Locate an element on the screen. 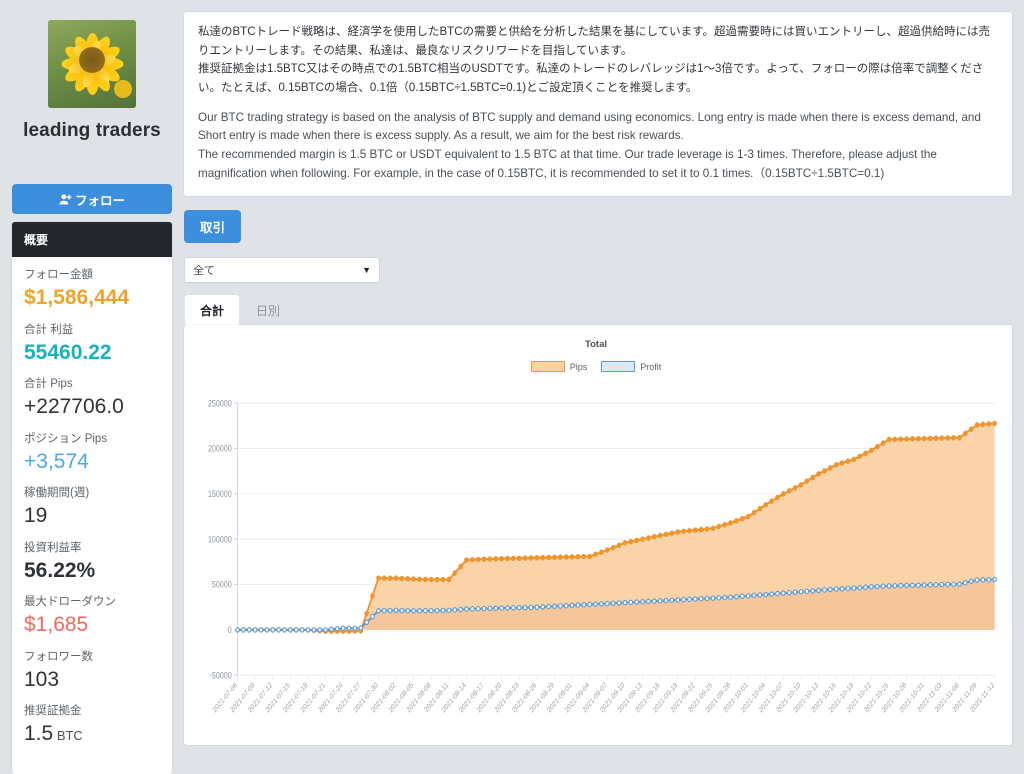  stat-label: 稼働期間(週) is located at coordinates (57, 493).